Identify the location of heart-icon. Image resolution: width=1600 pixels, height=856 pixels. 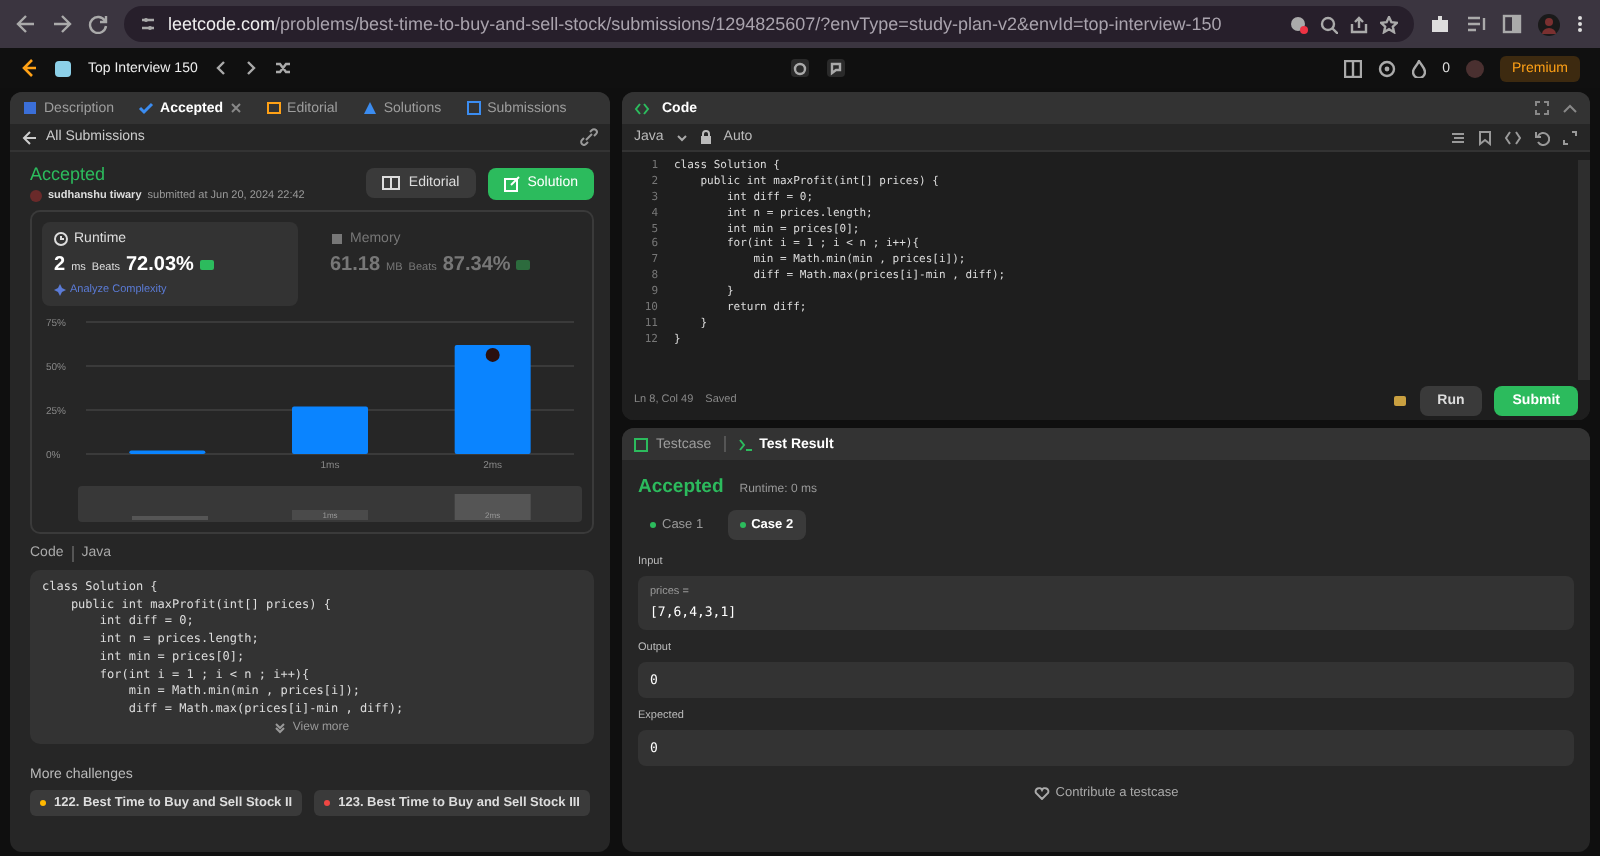
(1041, 793).